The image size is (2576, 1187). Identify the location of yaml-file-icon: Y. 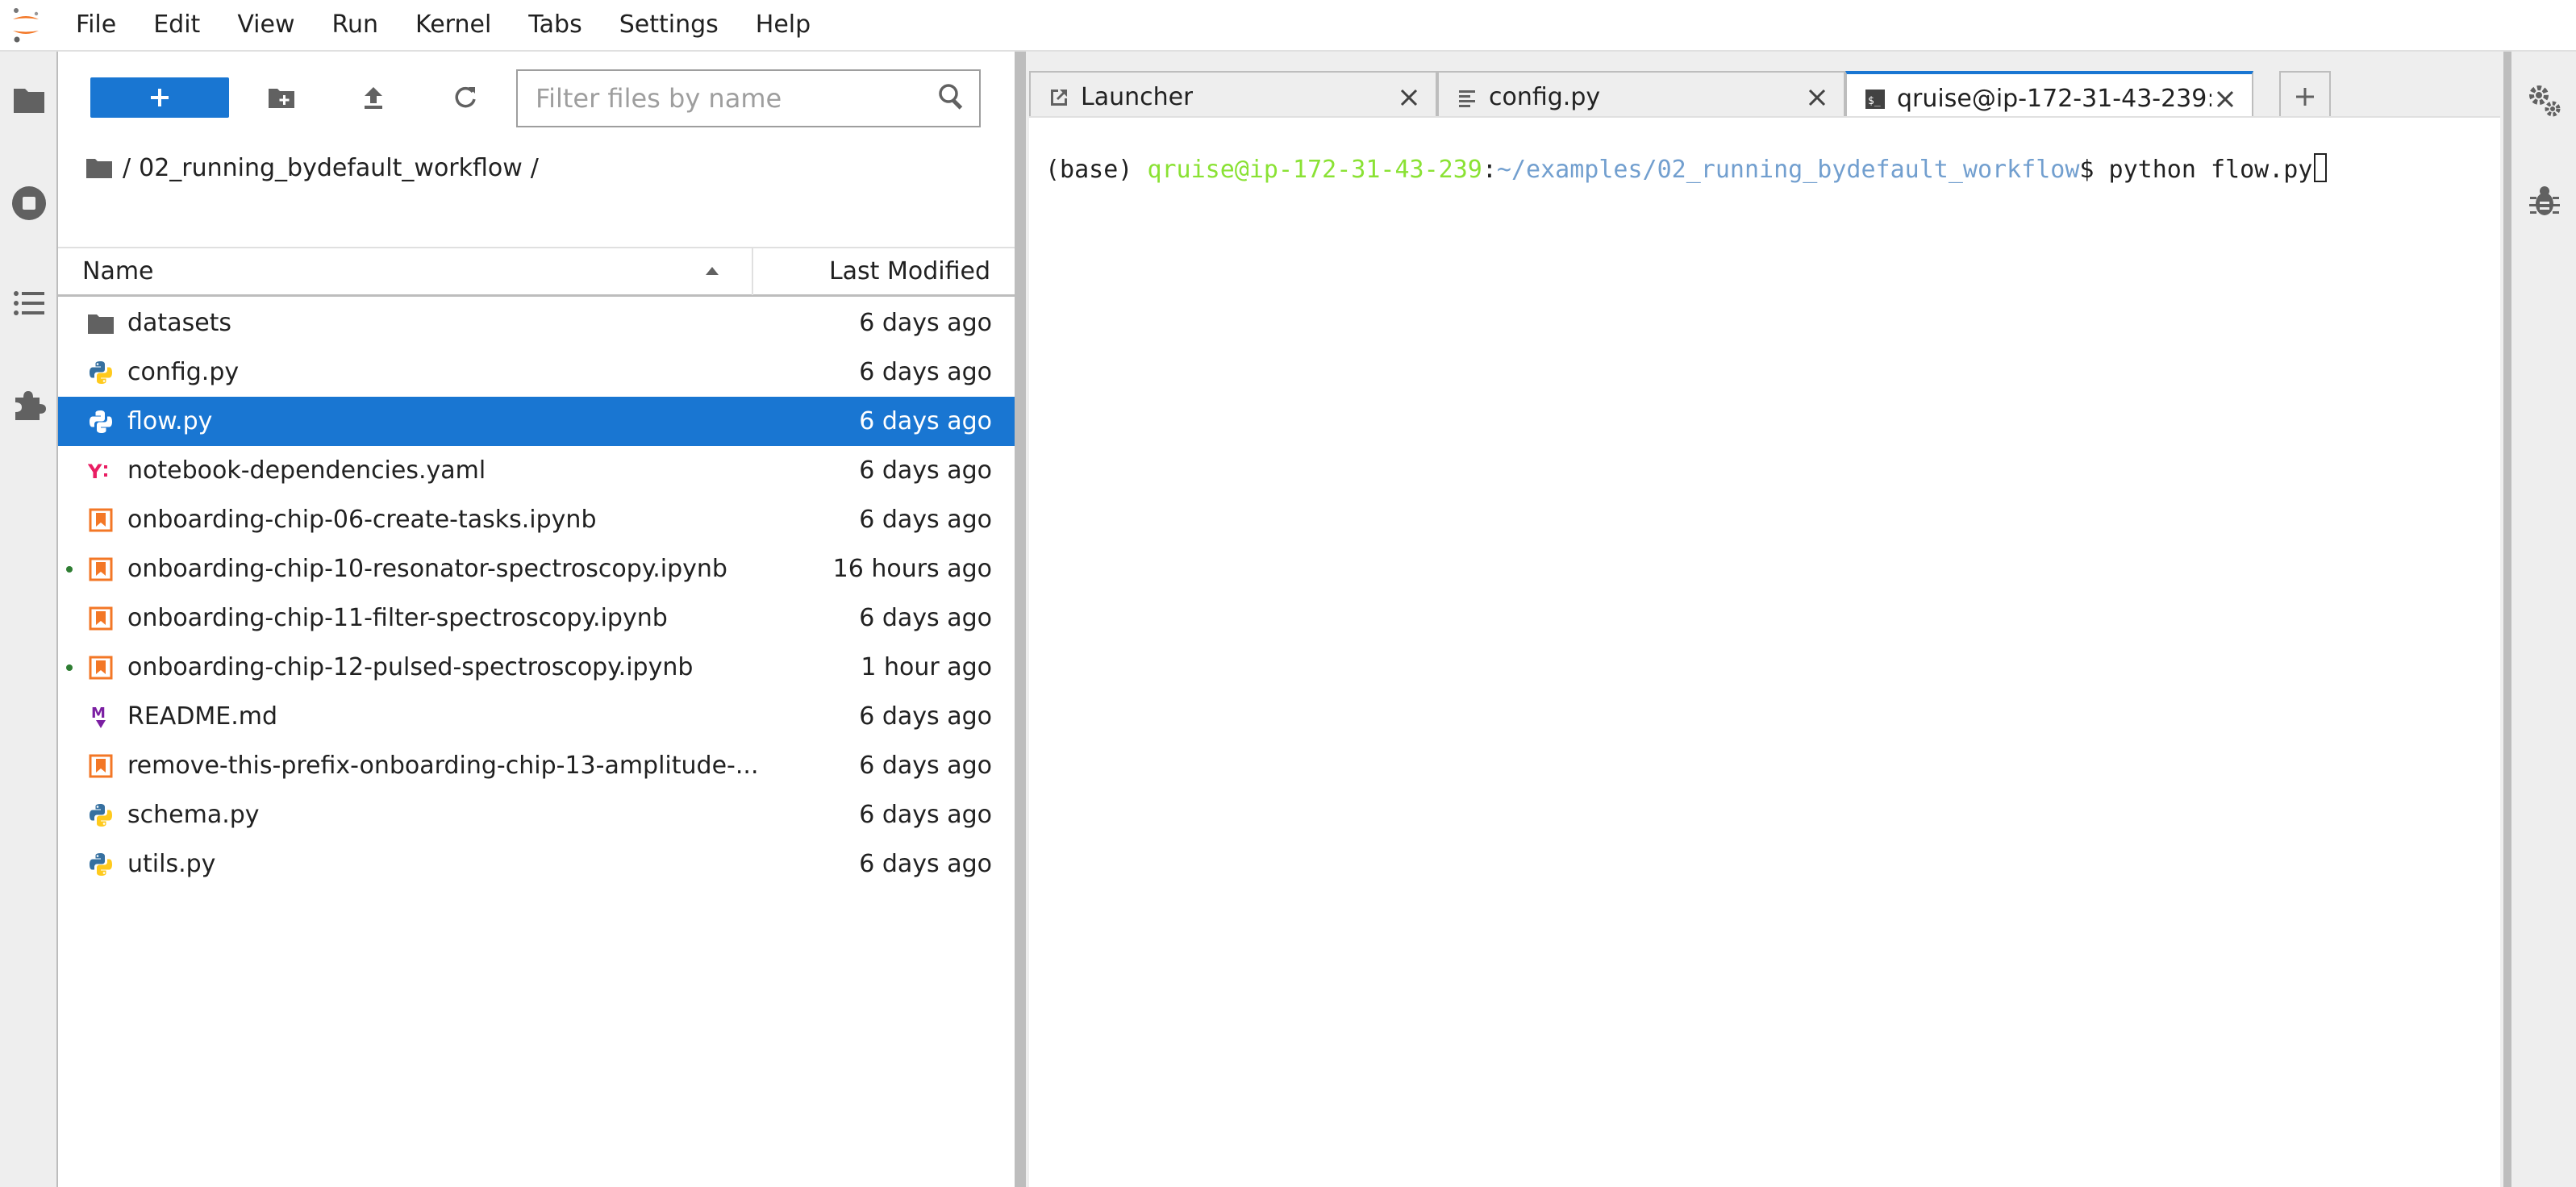
(101, 471).